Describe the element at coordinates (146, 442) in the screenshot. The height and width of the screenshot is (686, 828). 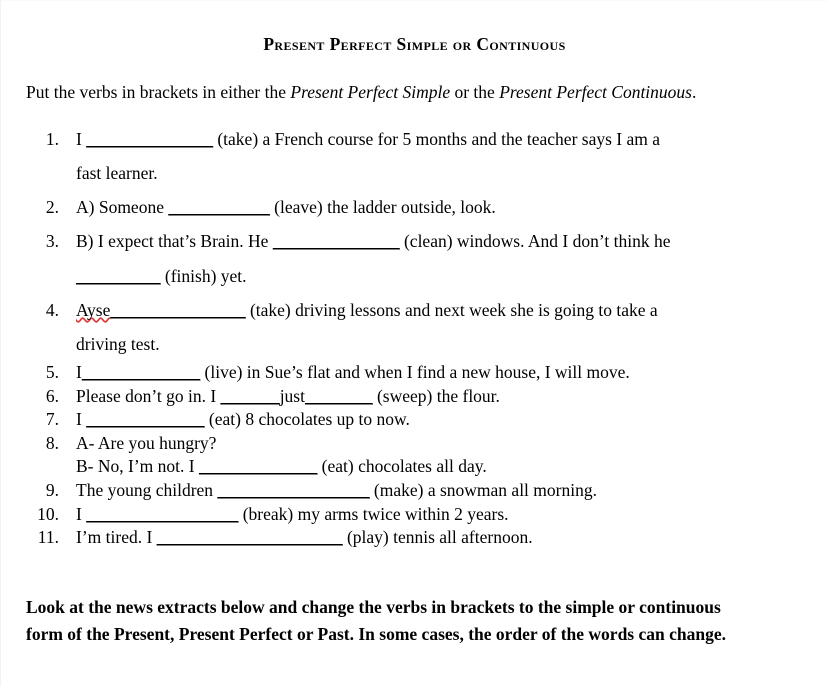
I see `exercise-text: A- Are you hungry?` at that location.